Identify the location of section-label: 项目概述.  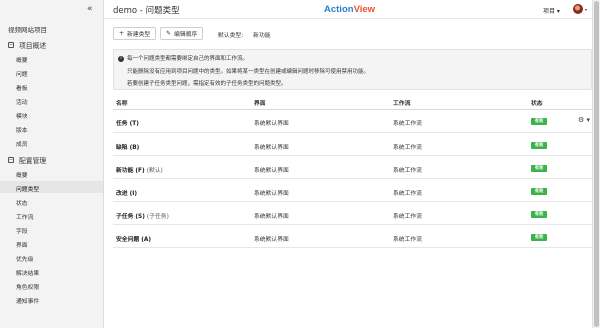
(33, 46).